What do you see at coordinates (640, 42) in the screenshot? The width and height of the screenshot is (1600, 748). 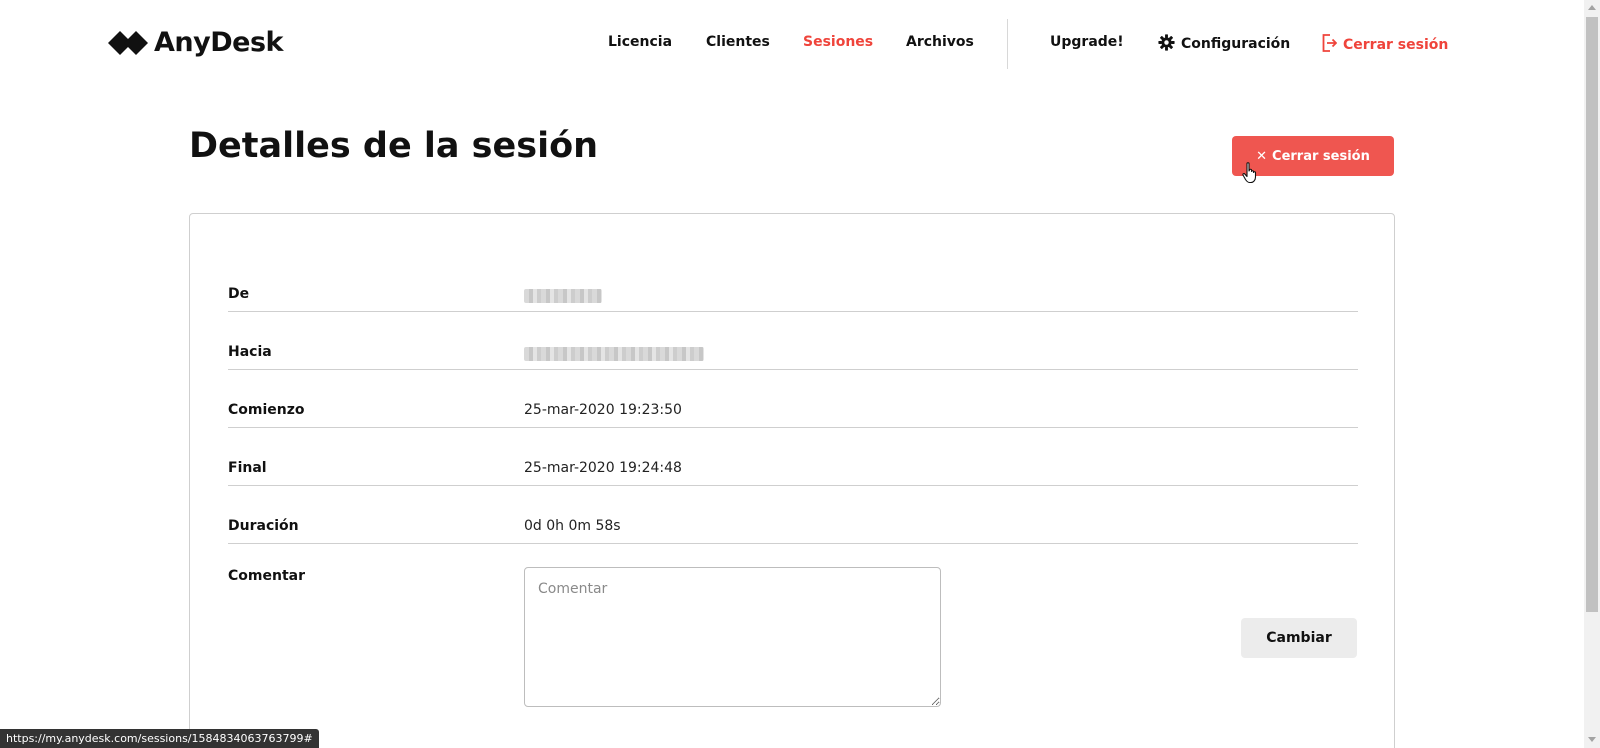 I see `nav-licencia: Licencia` at bounding box center [640, 42].